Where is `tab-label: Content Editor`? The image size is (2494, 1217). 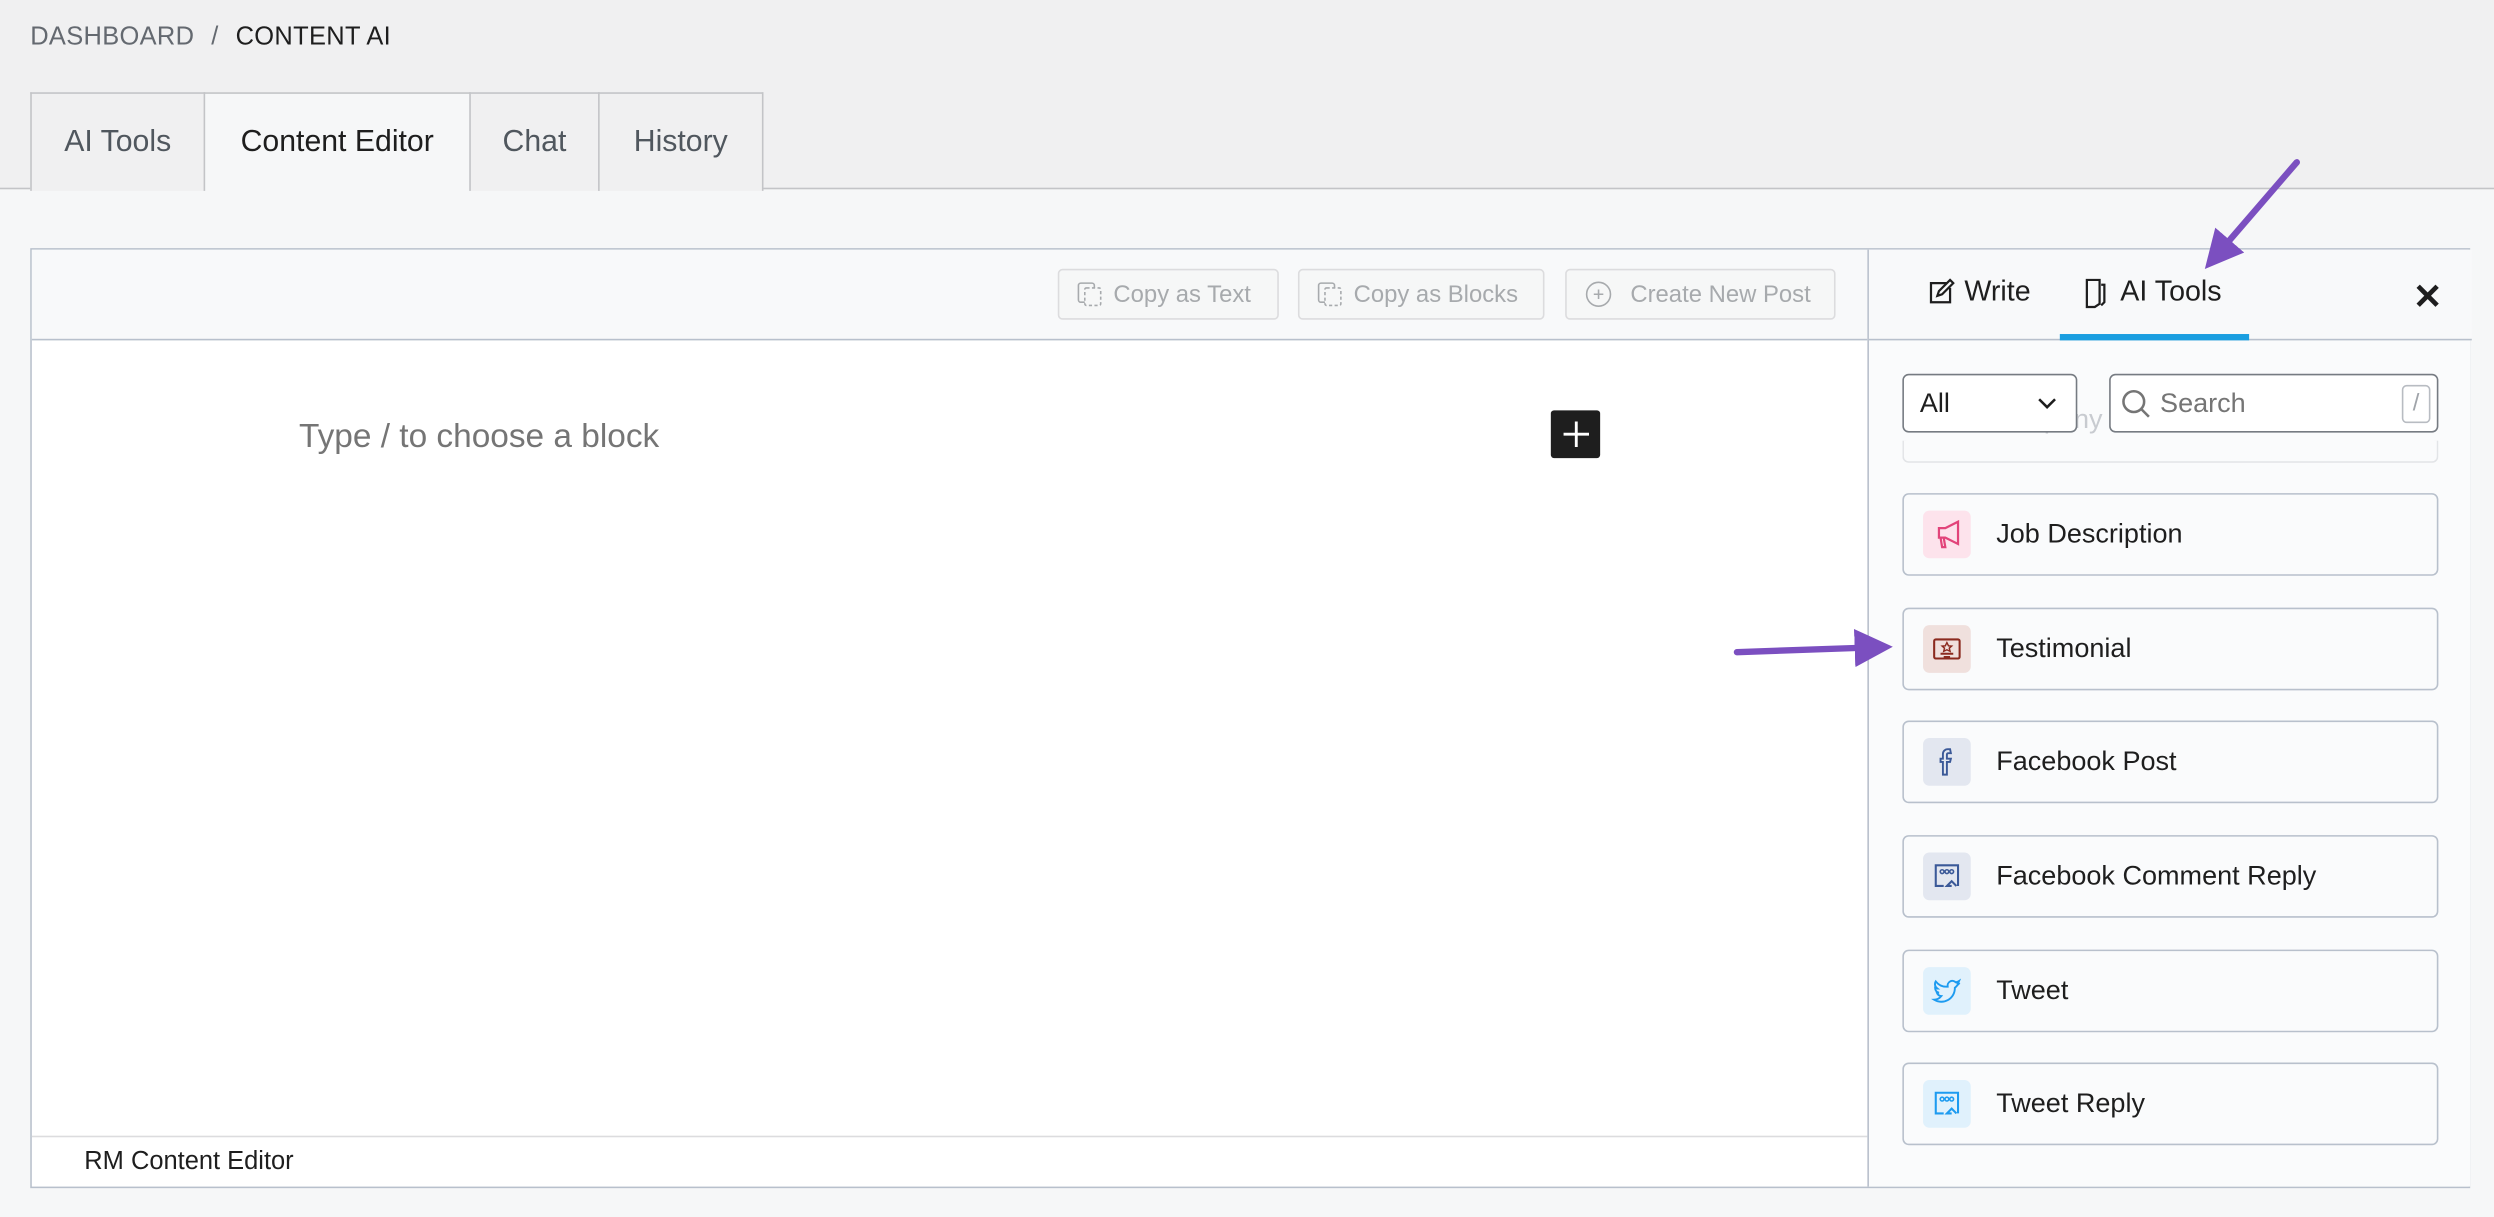
tab-label: Content Editor is located at coordinates (337, 141).